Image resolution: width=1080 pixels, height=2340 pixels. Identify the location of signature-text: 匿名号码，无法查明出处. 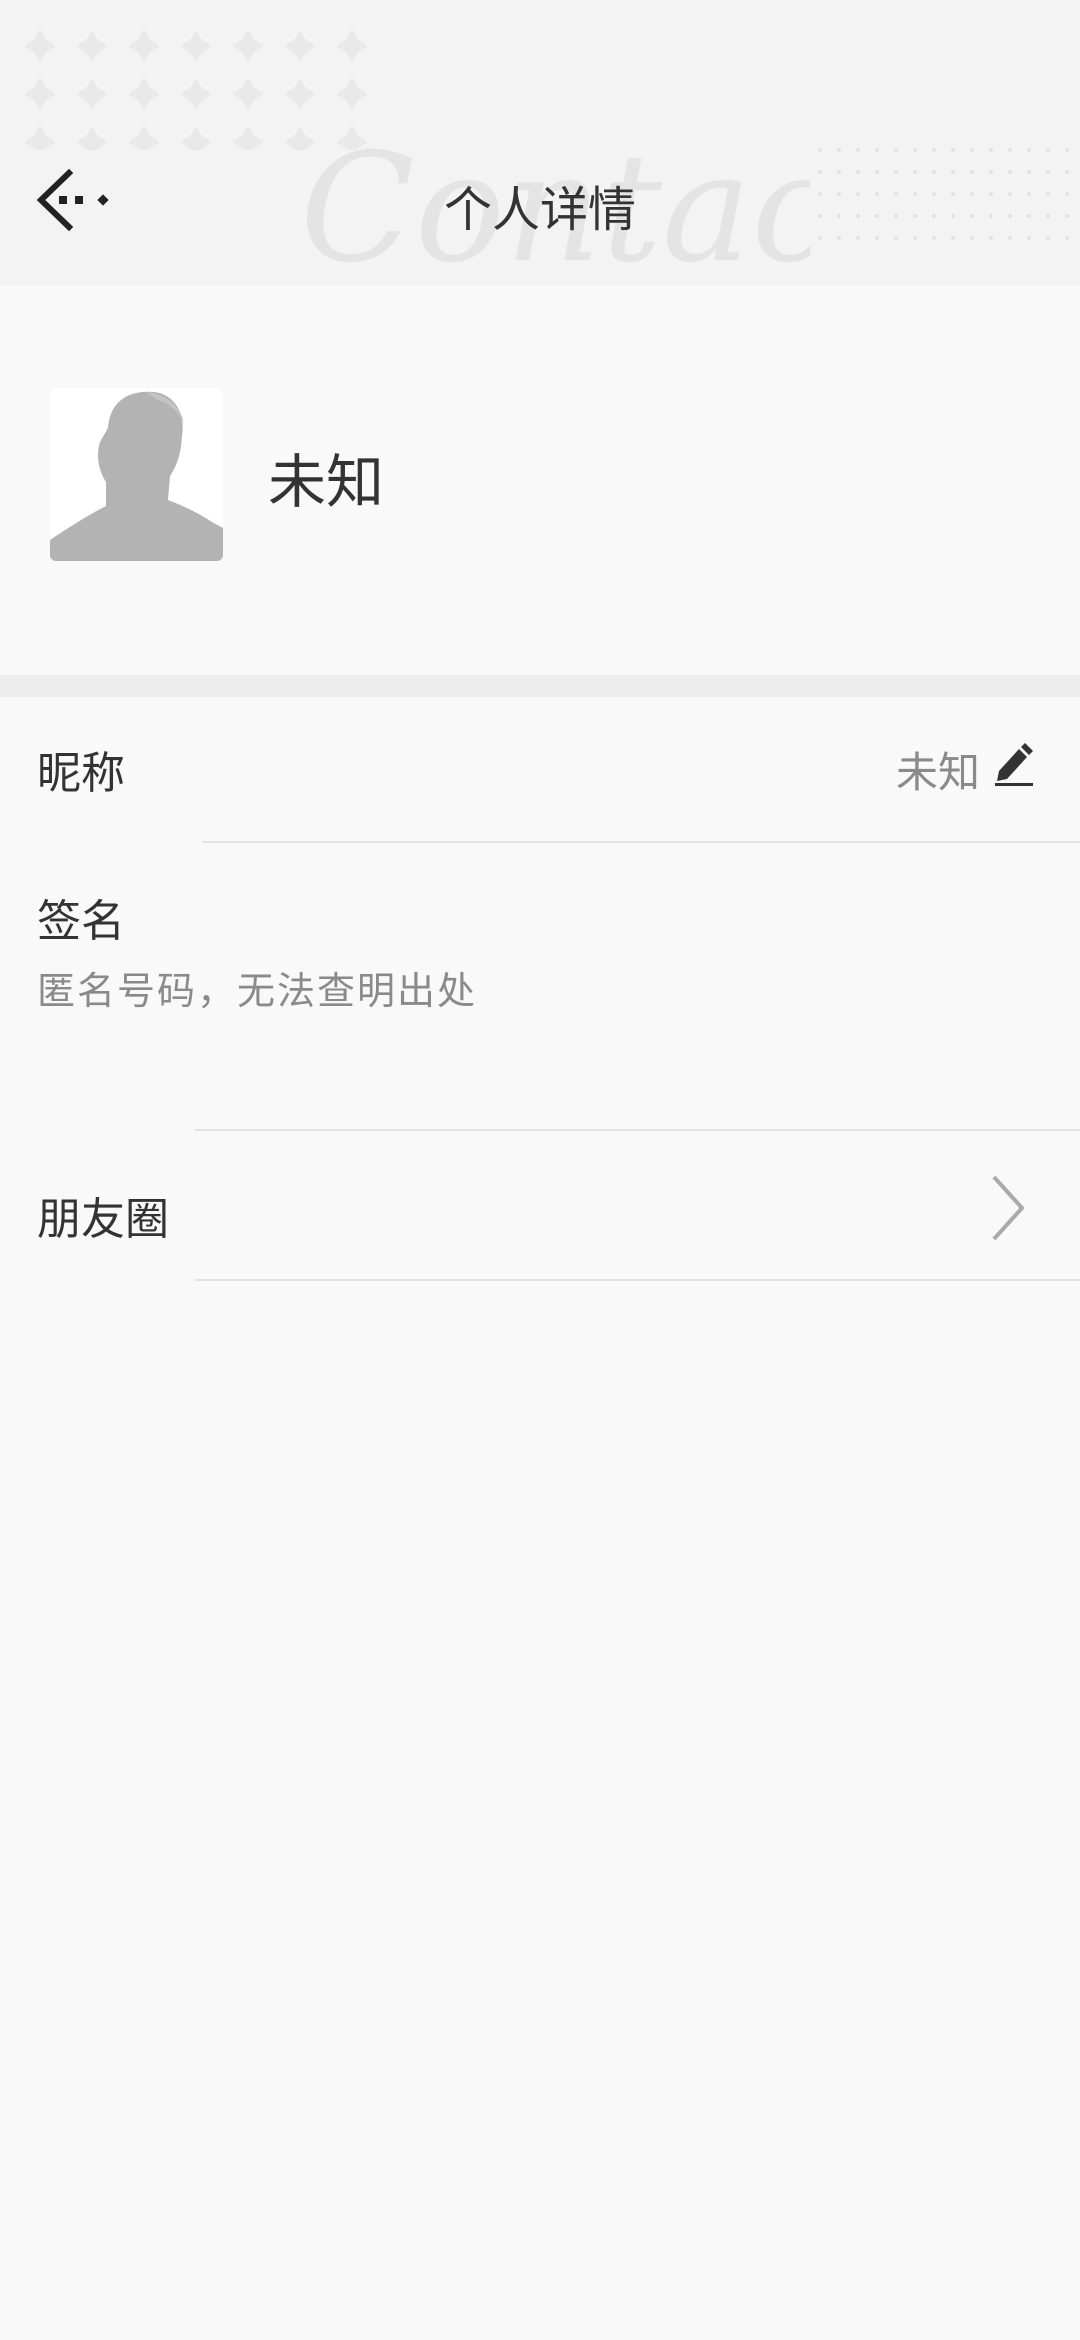
(257, 991).